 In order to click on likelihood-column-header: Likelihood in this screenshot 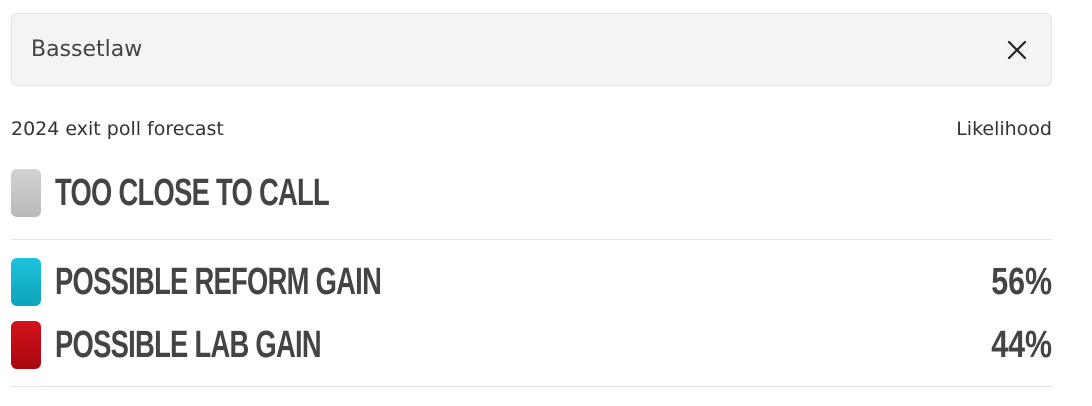, I will do `click(1004, 129)`.